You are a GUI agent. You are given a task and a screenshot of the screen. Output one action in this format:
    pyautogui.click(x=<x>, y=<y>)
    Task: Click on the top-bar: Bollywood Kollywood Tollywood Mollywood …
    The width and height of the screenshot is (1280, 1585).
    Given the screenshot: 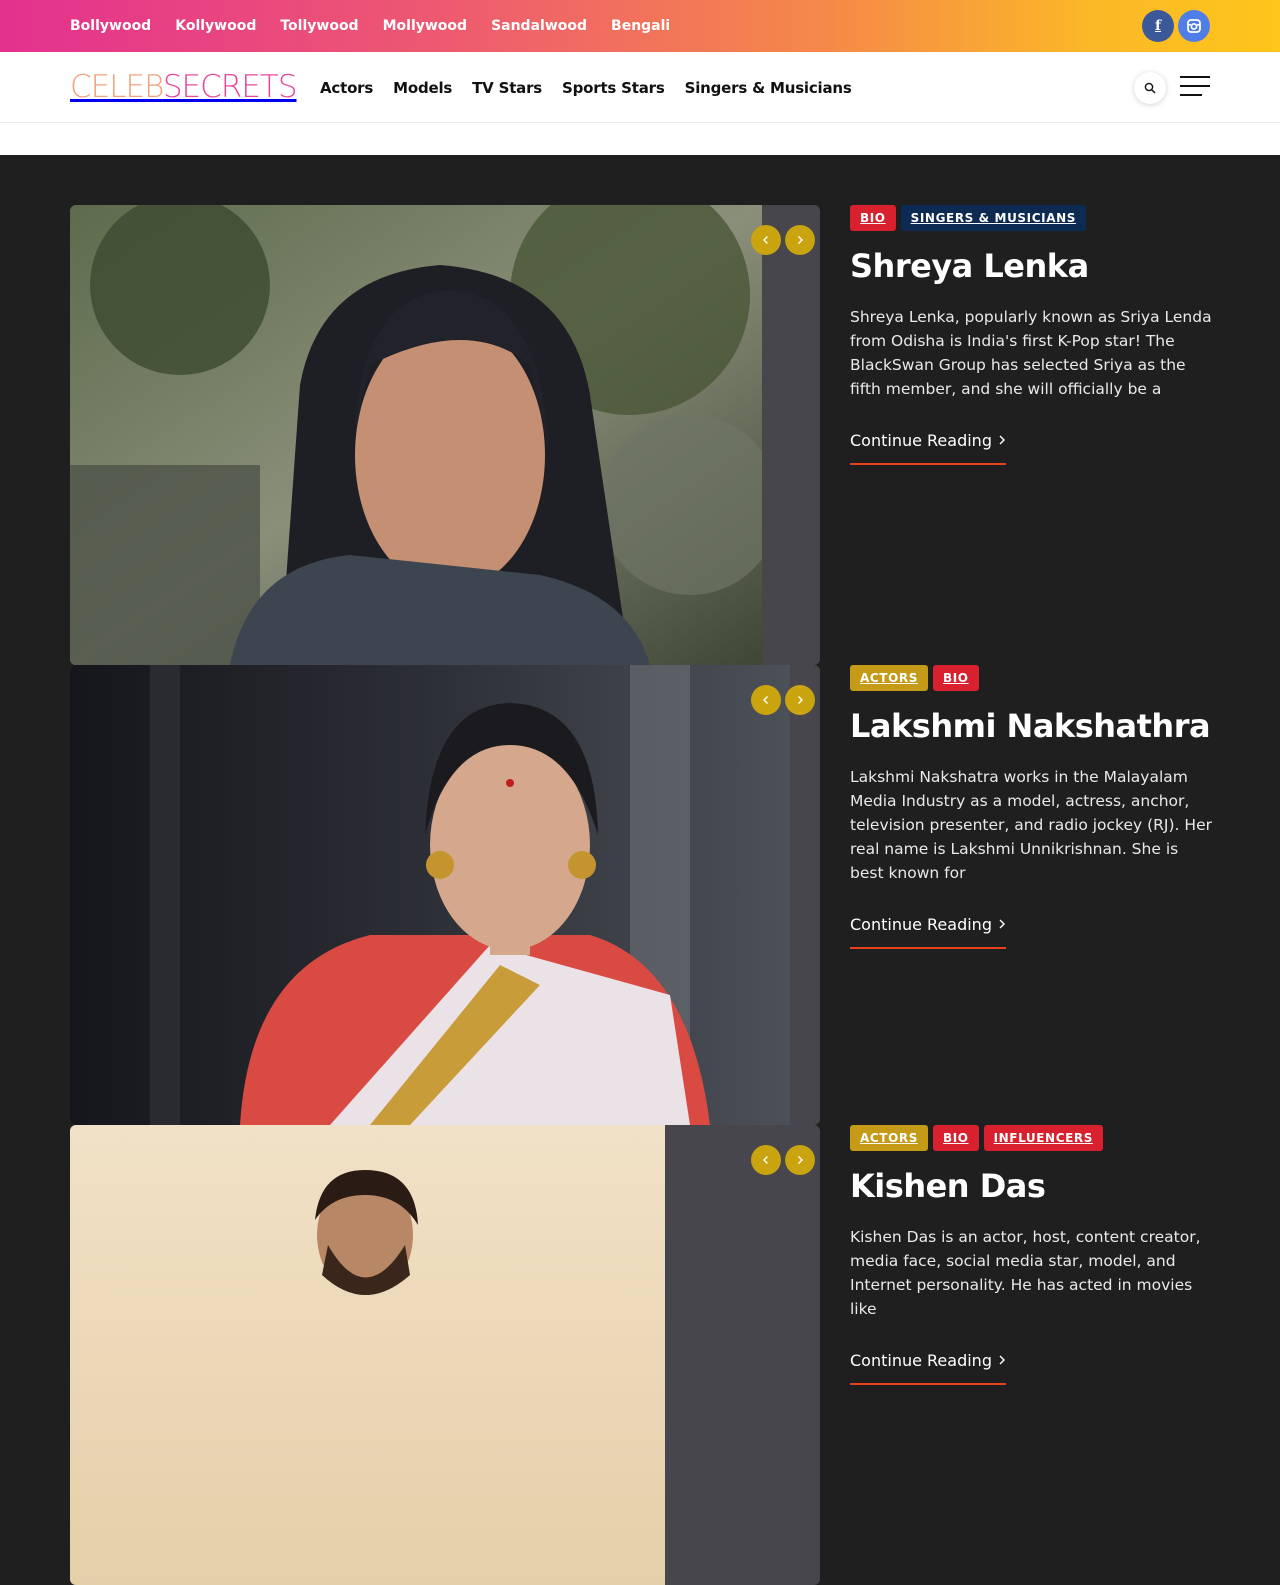 What is the action you would take?
    pyautogui.click(x=640, y=26)
    